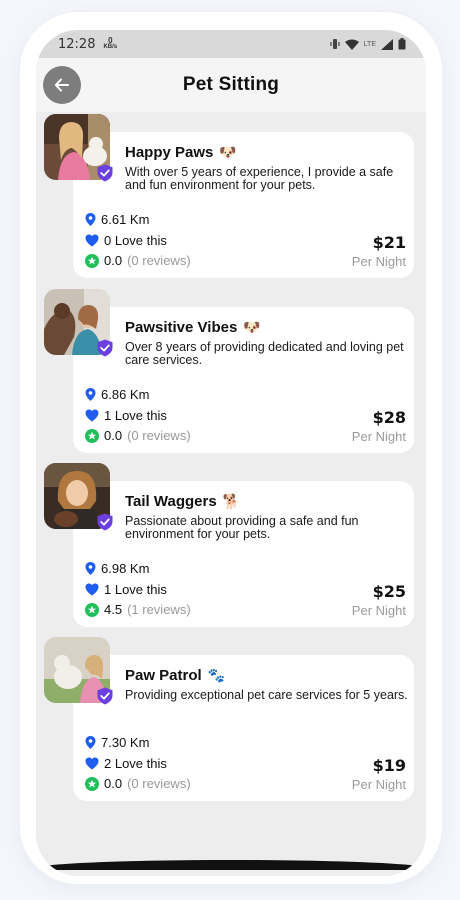 The height and width of the screenshot is (900, 460). I want to click on rating-value: 4.5, so click(113, 609).